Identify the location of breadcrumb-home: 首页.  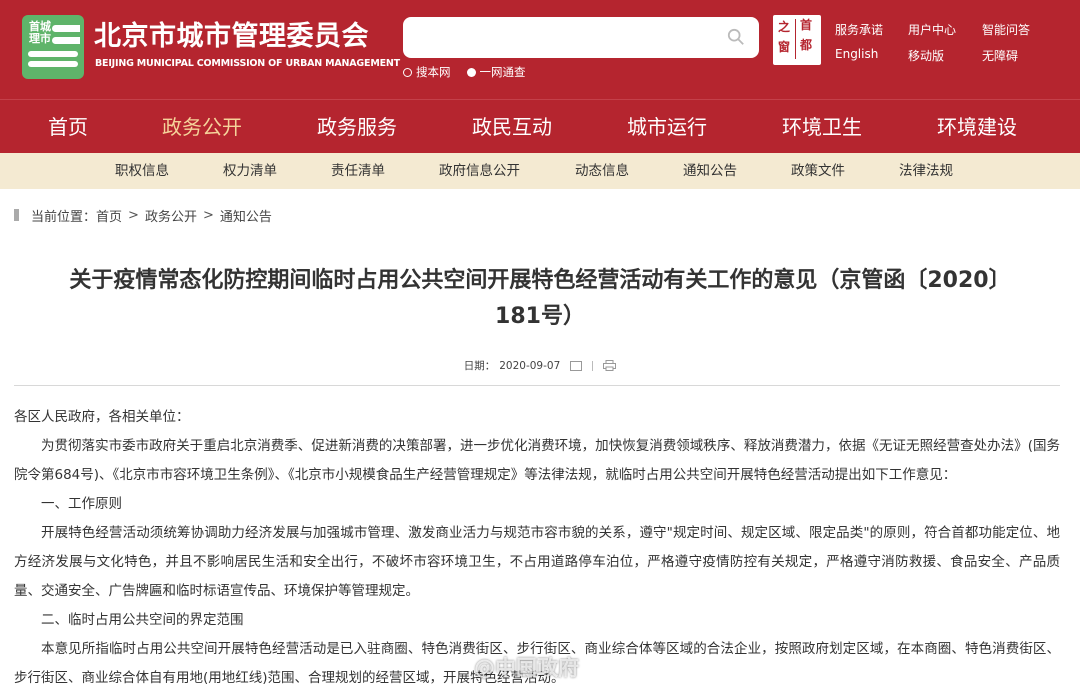
(109, 215).